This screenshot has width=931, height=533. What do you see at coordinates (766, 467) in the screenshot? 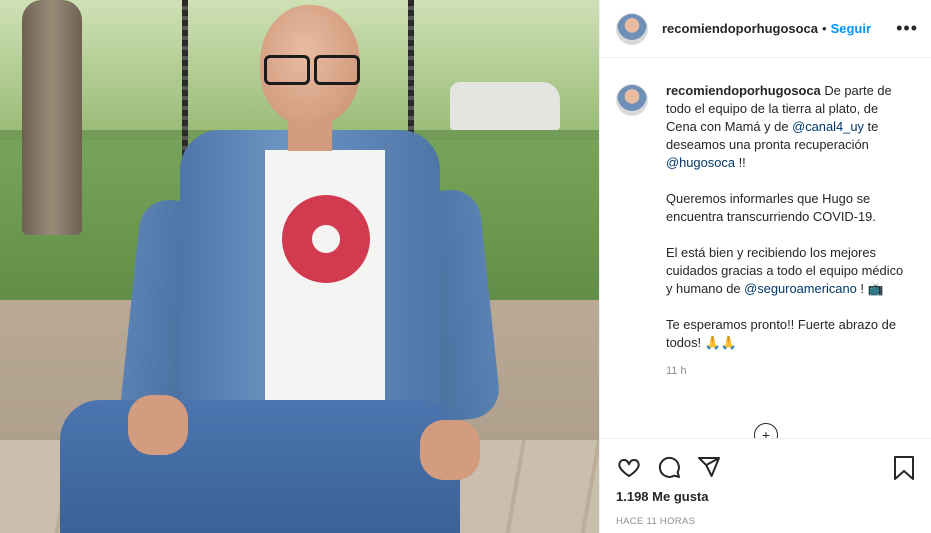
I see `action-icon-row` at bounding box center [766, 467].